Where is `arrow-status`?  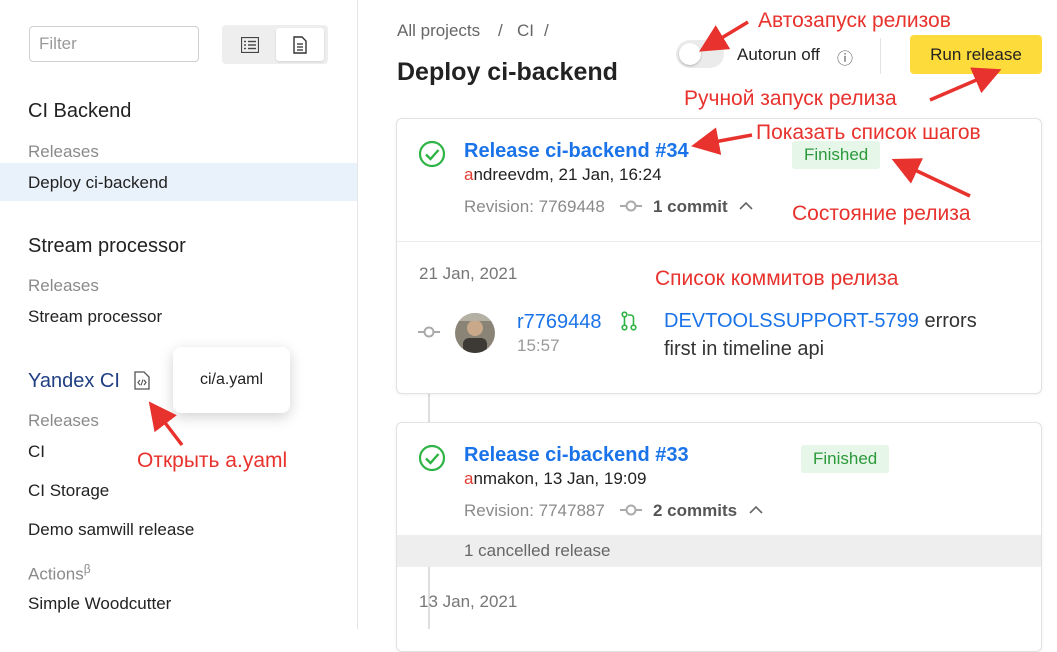
arrow-status is located at coordinates (931, 178).